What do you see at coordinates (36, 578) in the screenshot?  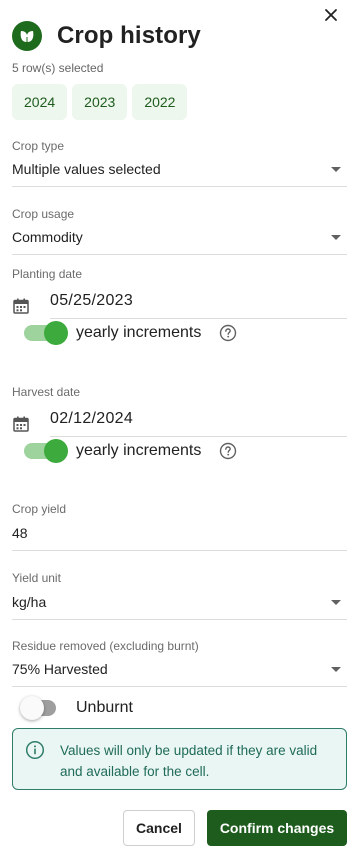 I see `yield-unit-label: Yield unit` at bounding box center [36, 578].